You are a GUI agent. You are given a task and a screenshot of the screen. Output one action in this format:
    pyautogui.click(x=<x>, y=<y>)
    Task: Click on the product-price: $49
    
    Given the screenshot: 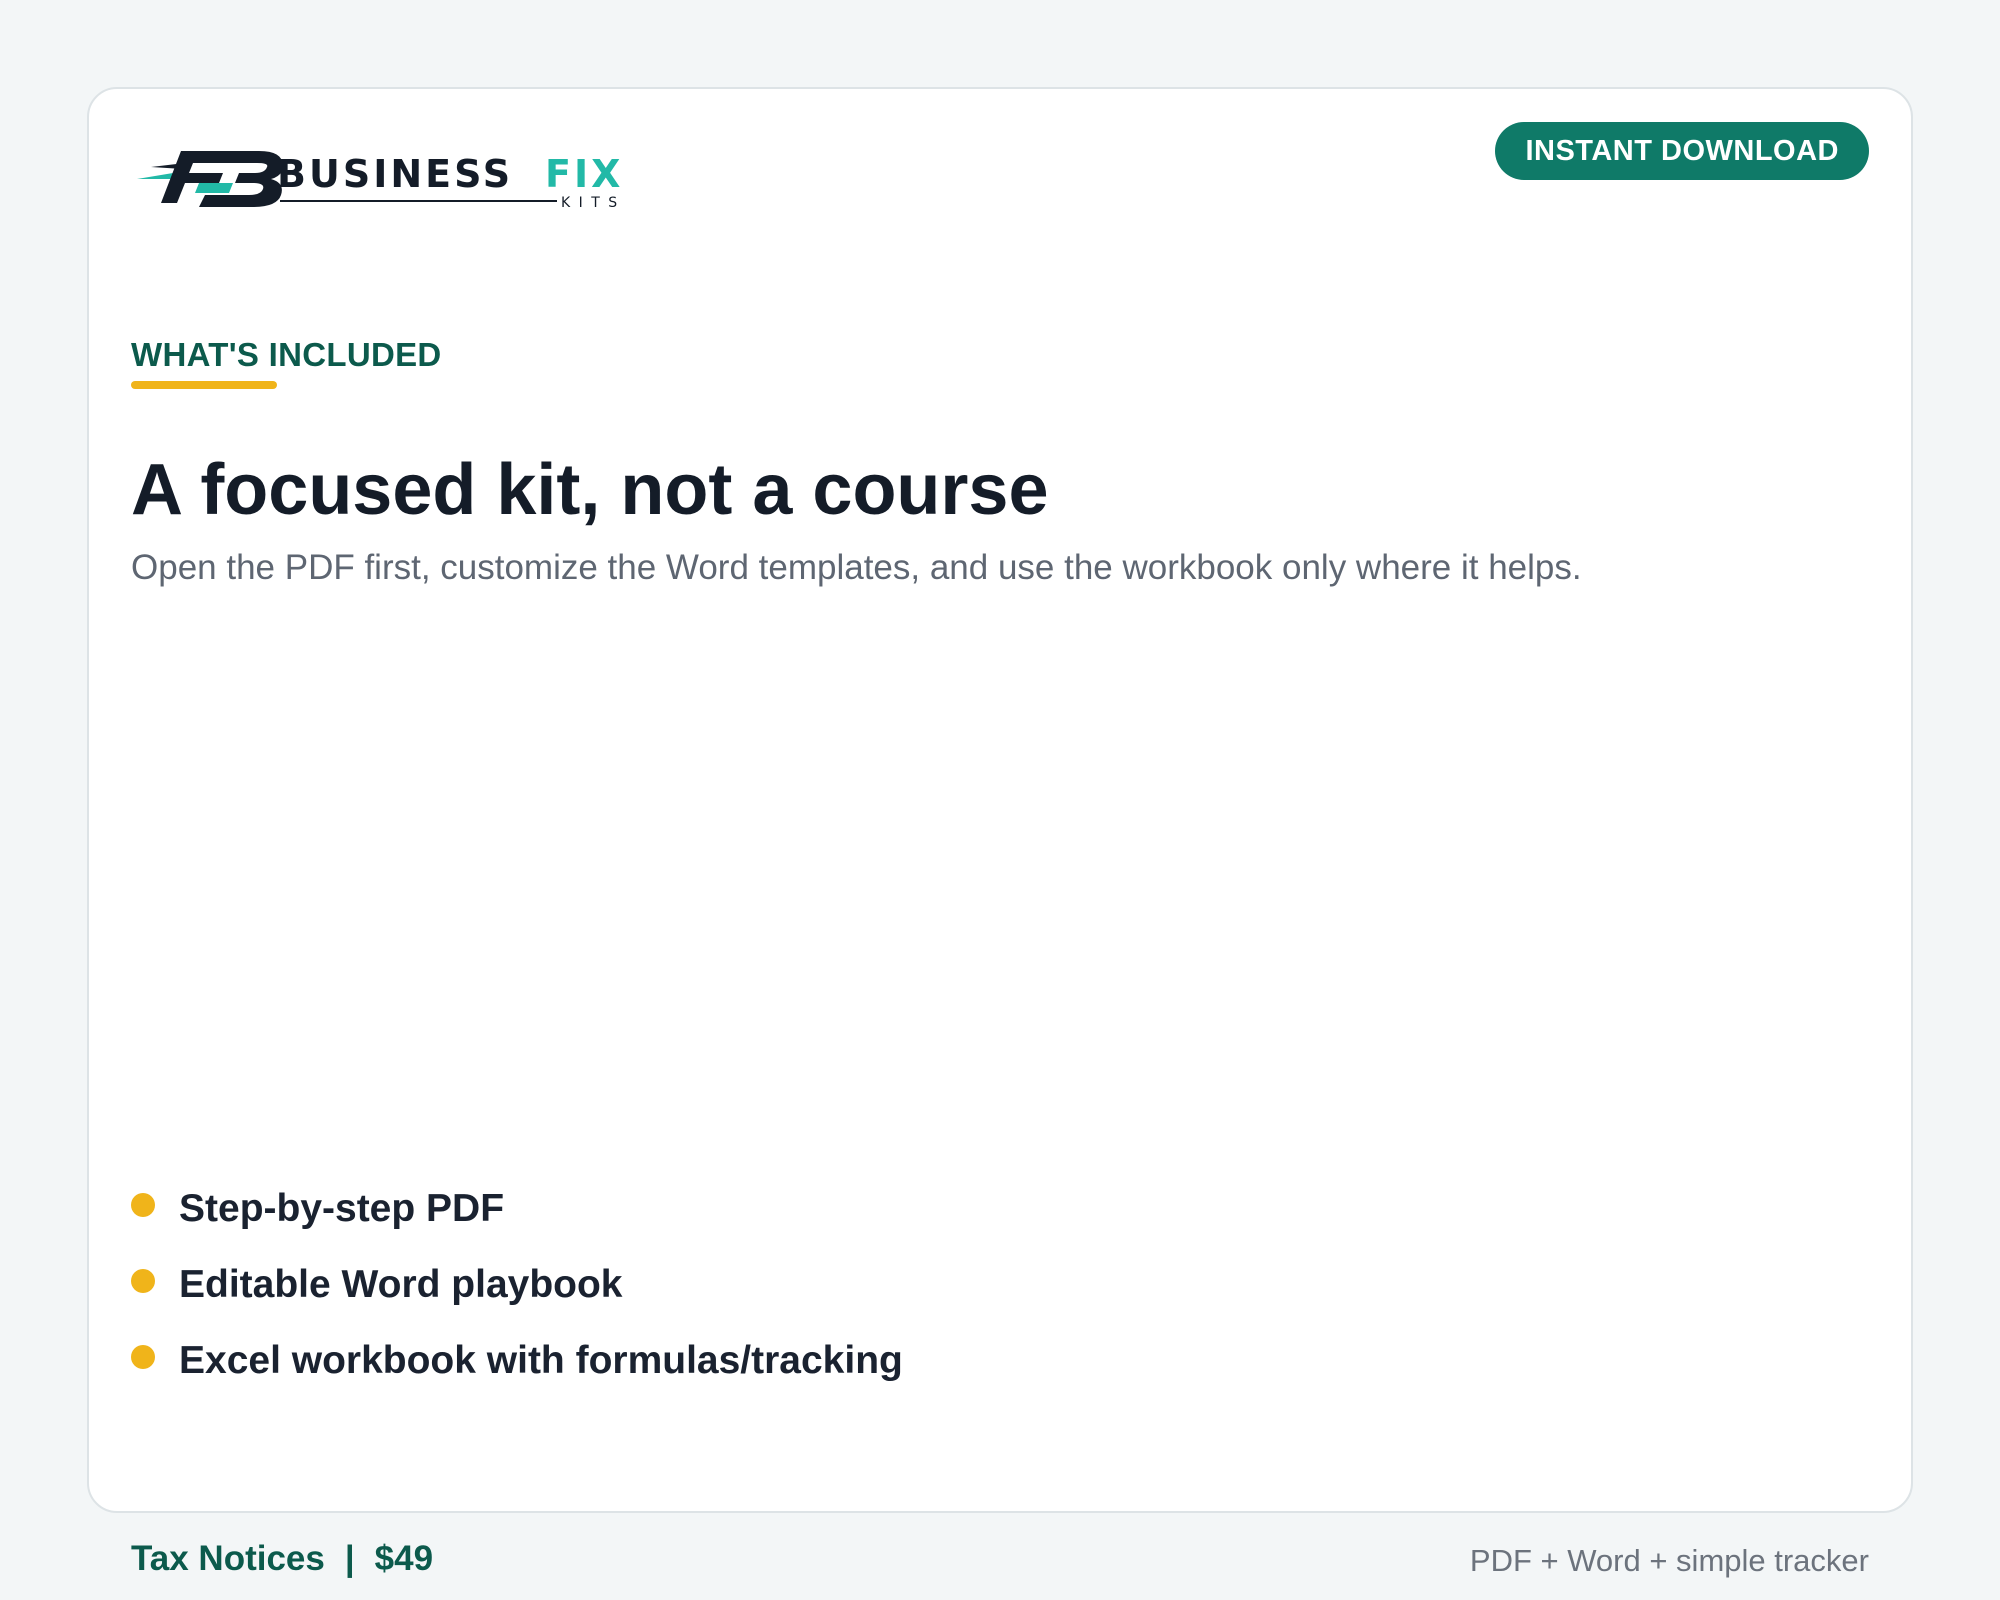 What is the action you would take?
    pyautogui.click(x=404, y=1558)
    